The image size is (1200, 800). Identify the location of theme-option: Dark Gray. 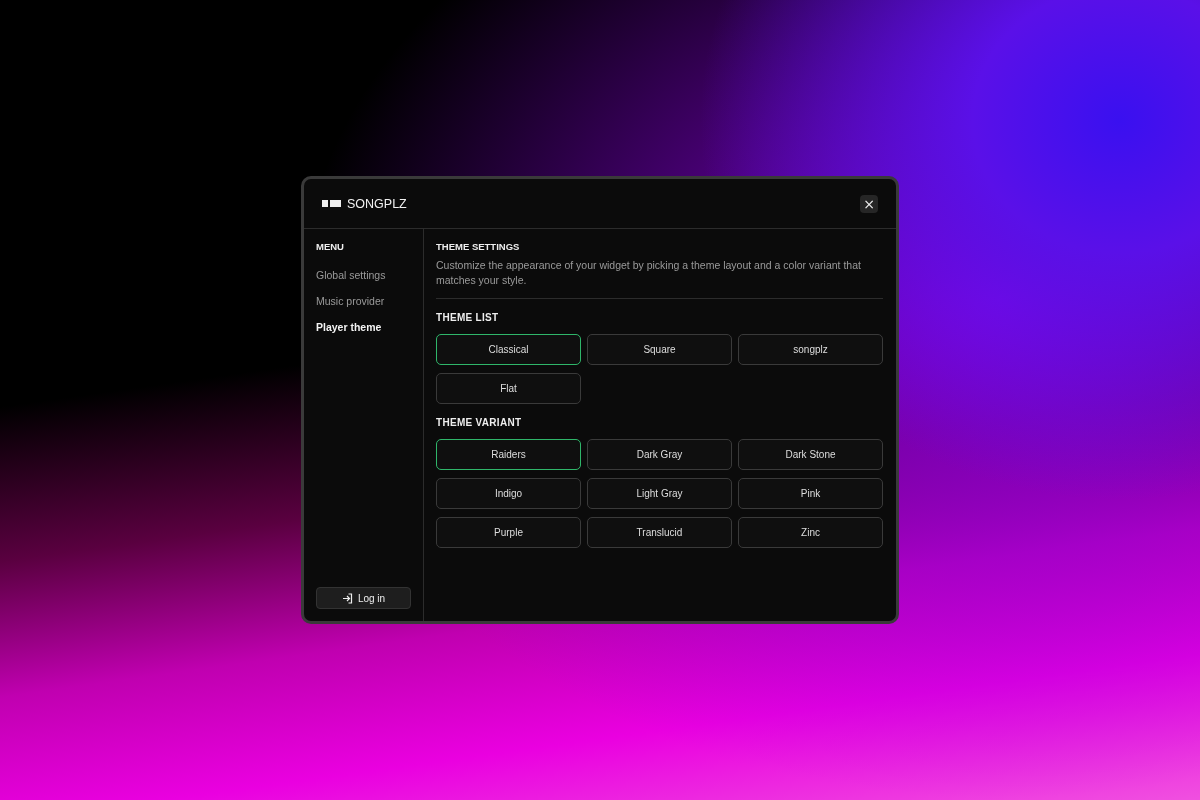
(659, 454).